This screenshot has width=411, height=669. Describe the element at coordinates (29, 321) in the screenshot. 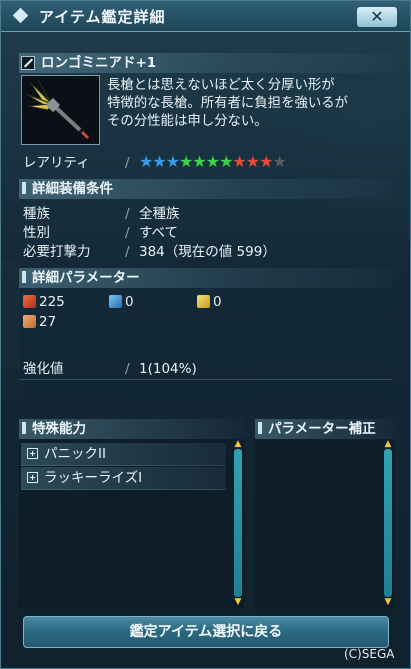

I see `dex-icon` at that location.